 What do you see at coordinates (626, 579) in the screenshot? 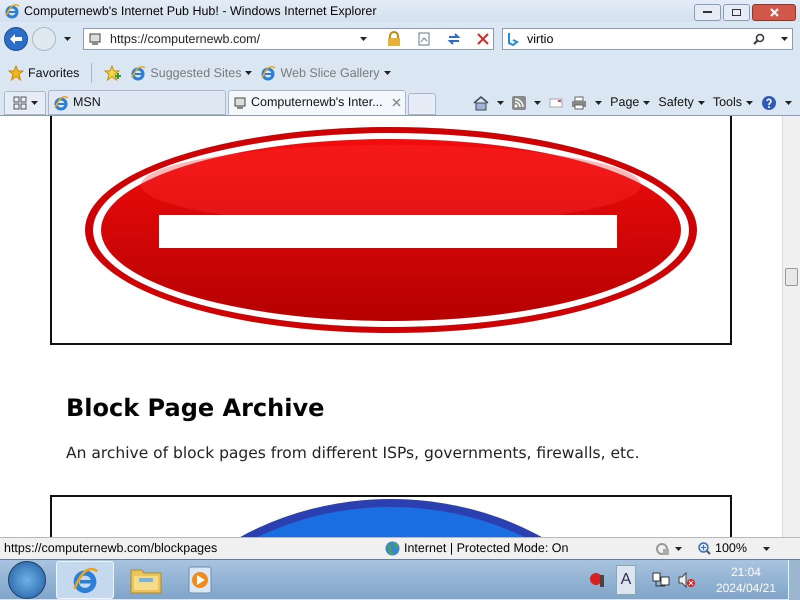
I see `input-language-indicator: A` at bounding box center [626, 579].